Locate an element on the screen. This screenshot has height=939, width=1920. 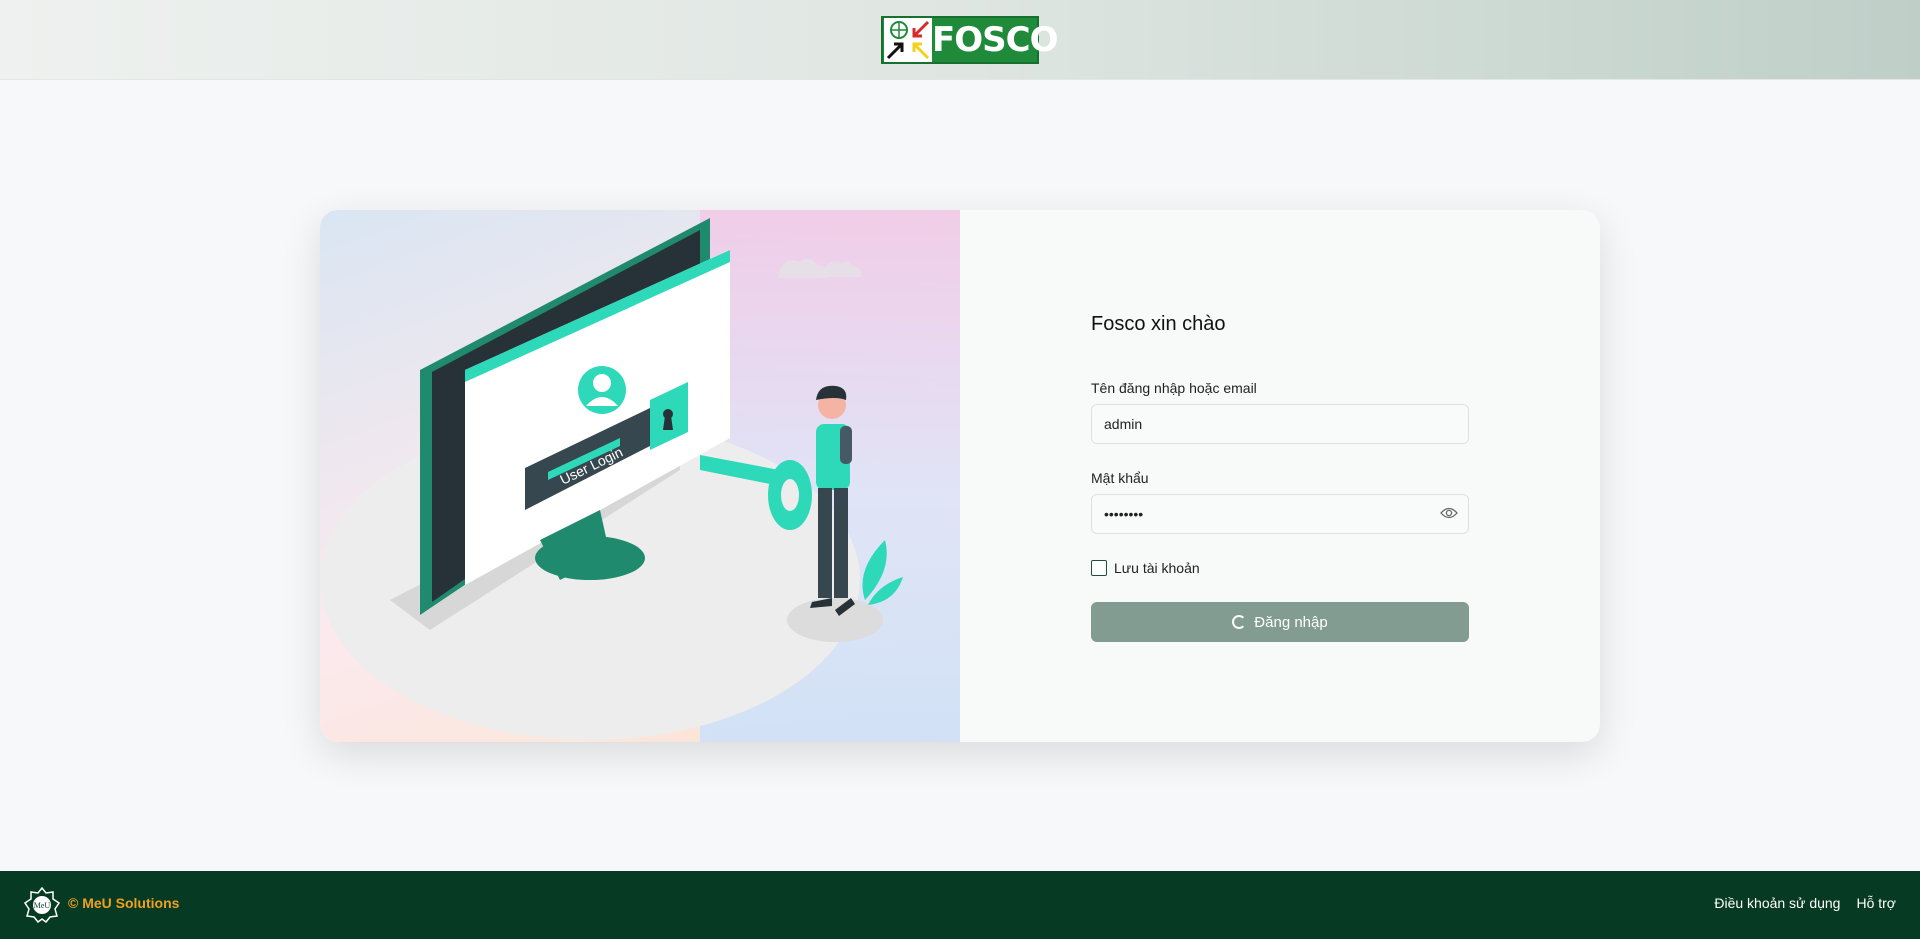
login-title: Fosco xin chào is located at coordinates (1158, 324).